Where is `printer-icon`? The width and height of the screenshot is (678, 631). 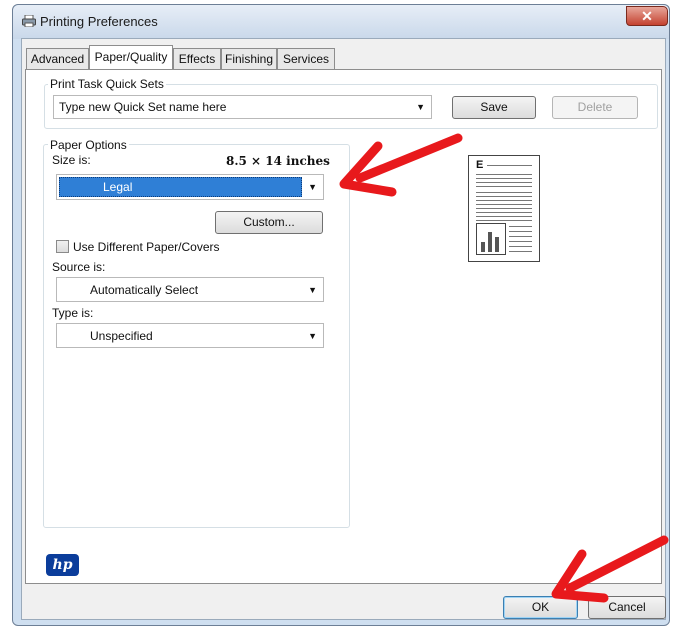
printer-icon is located at coordinates (29, 21).